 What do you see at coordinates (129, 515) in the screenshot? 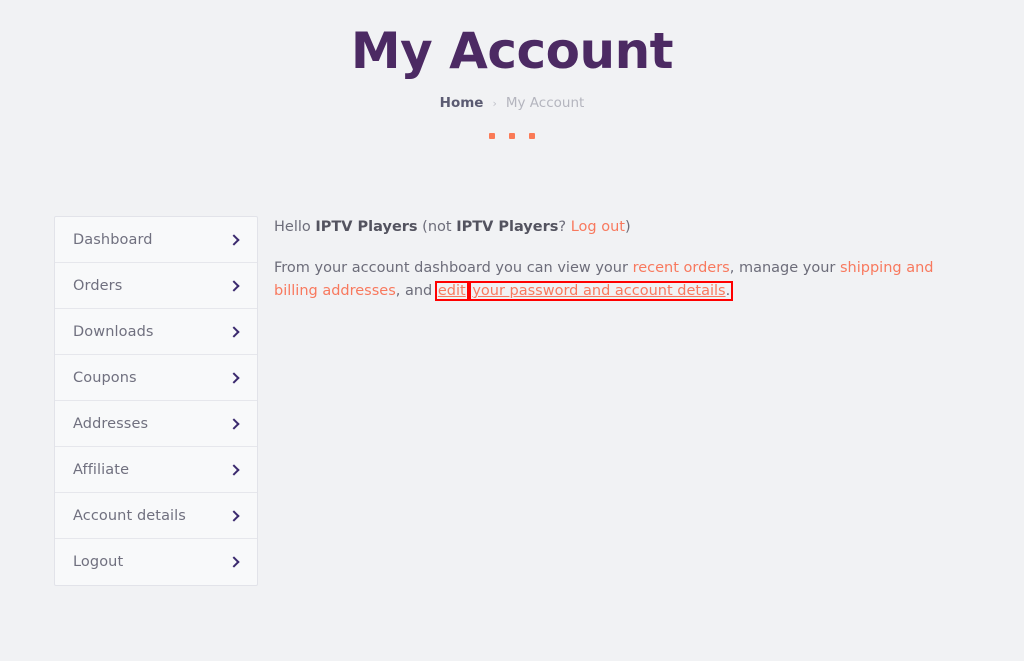
I see `sidebar-item-label: Account details` at bounding box center [129, 515].